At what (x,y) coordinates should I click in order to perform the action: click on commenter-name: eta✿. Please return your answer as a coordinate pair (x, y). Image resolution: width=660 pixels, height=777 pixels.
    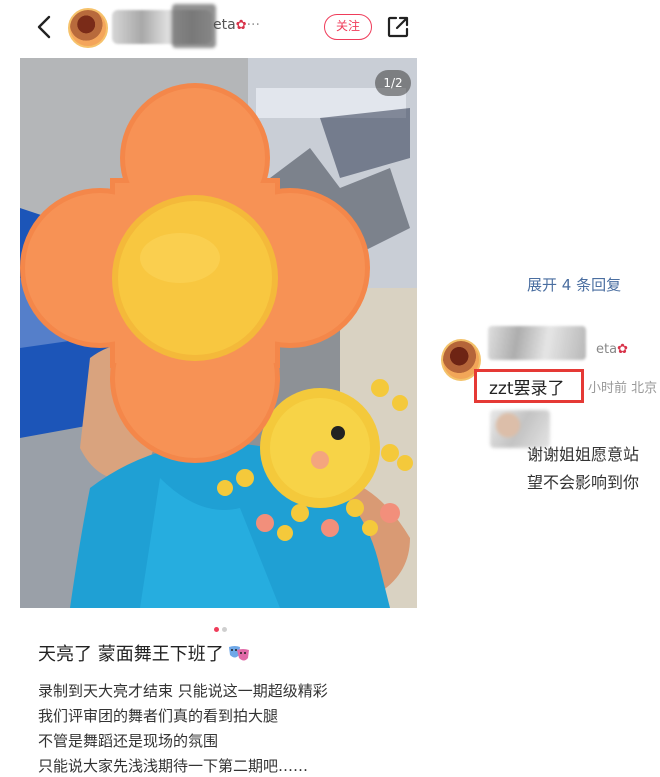
    Looking at the image, I should click on (612, 349).